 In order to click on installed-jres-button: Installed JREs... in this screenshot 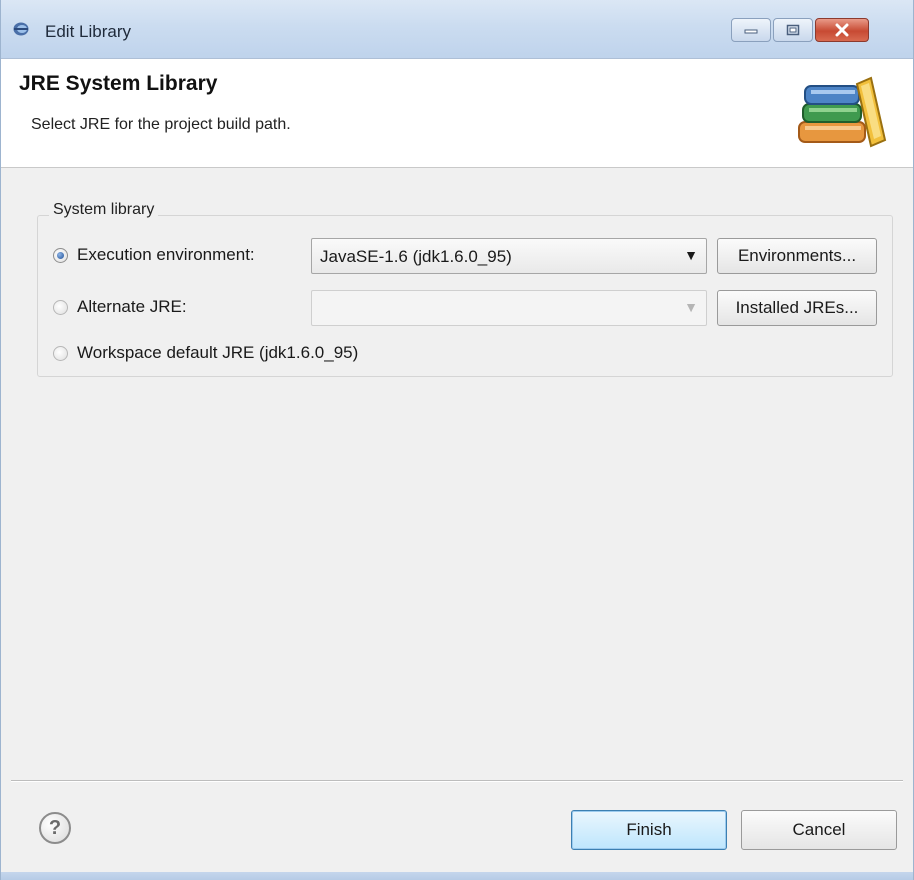, I will do `click(797, 308)`.